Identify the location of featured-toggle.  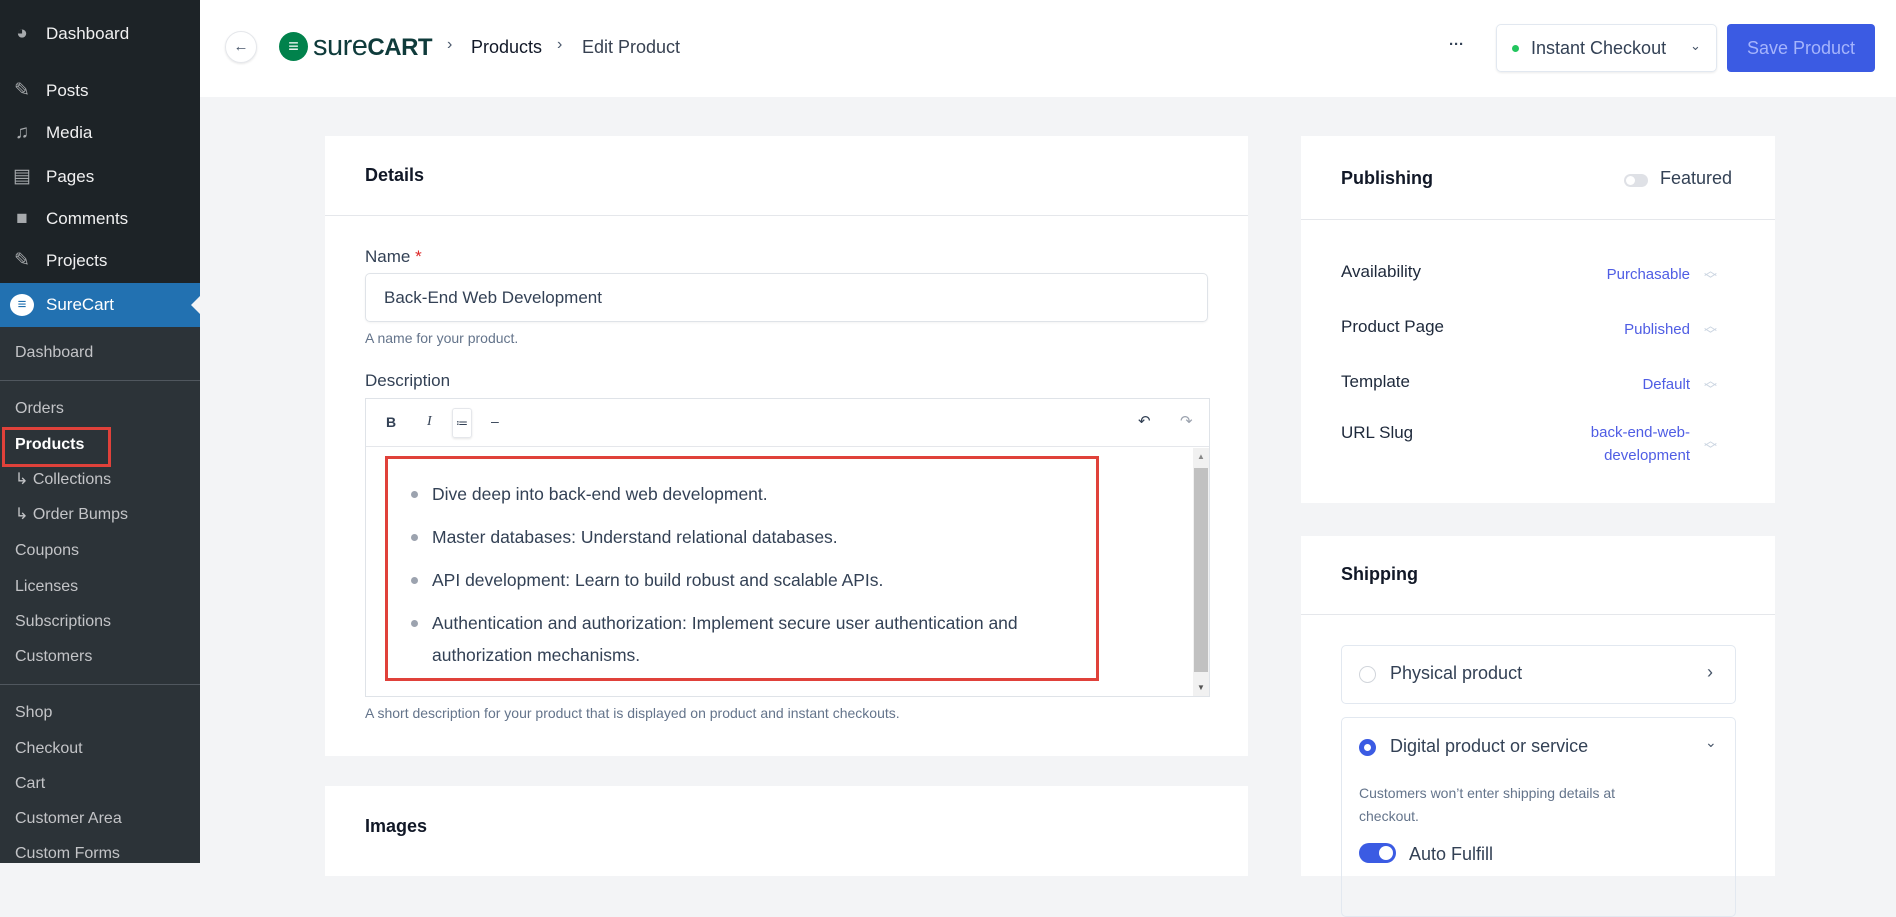
(1636, 180).